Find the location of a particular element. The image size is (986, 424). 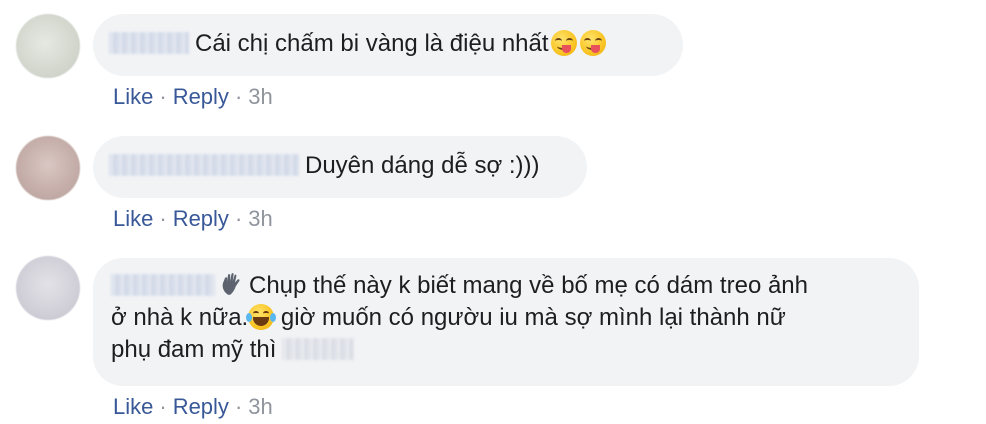

comment-bubble: Duyên dáng dễ sợ :))) is located at coordinates (340, 167).